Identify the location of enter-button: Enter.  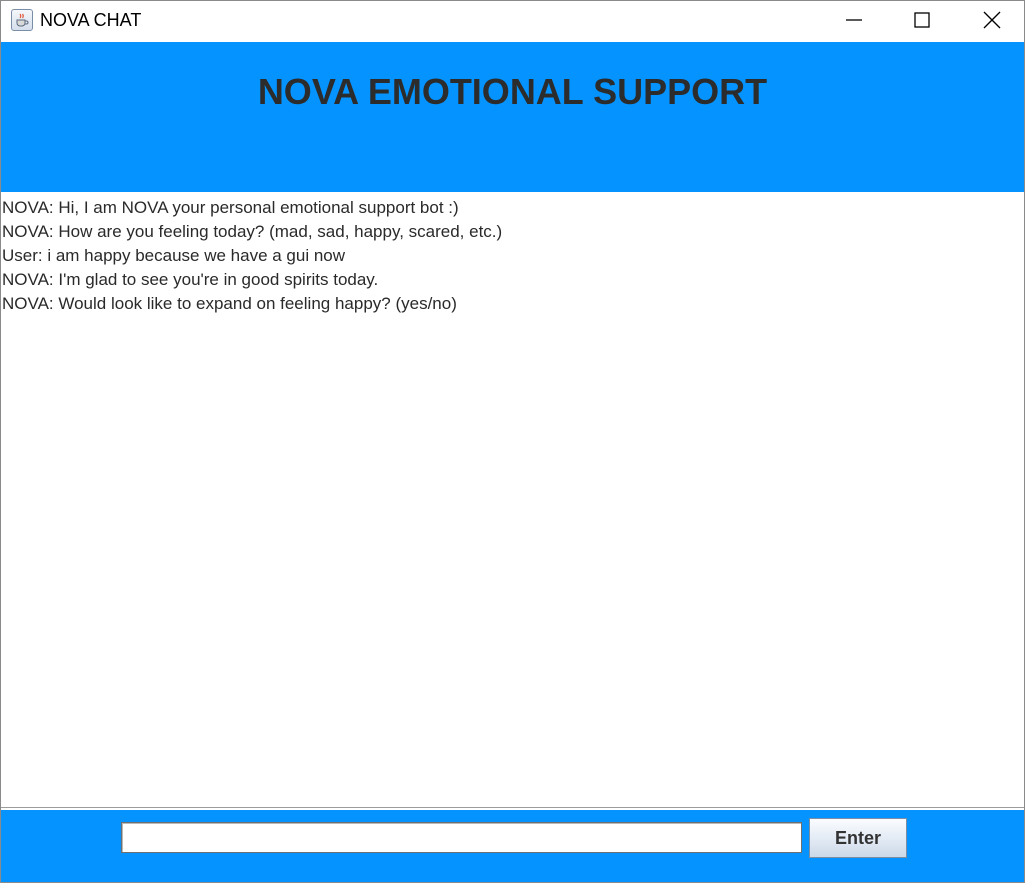
(858, 838).